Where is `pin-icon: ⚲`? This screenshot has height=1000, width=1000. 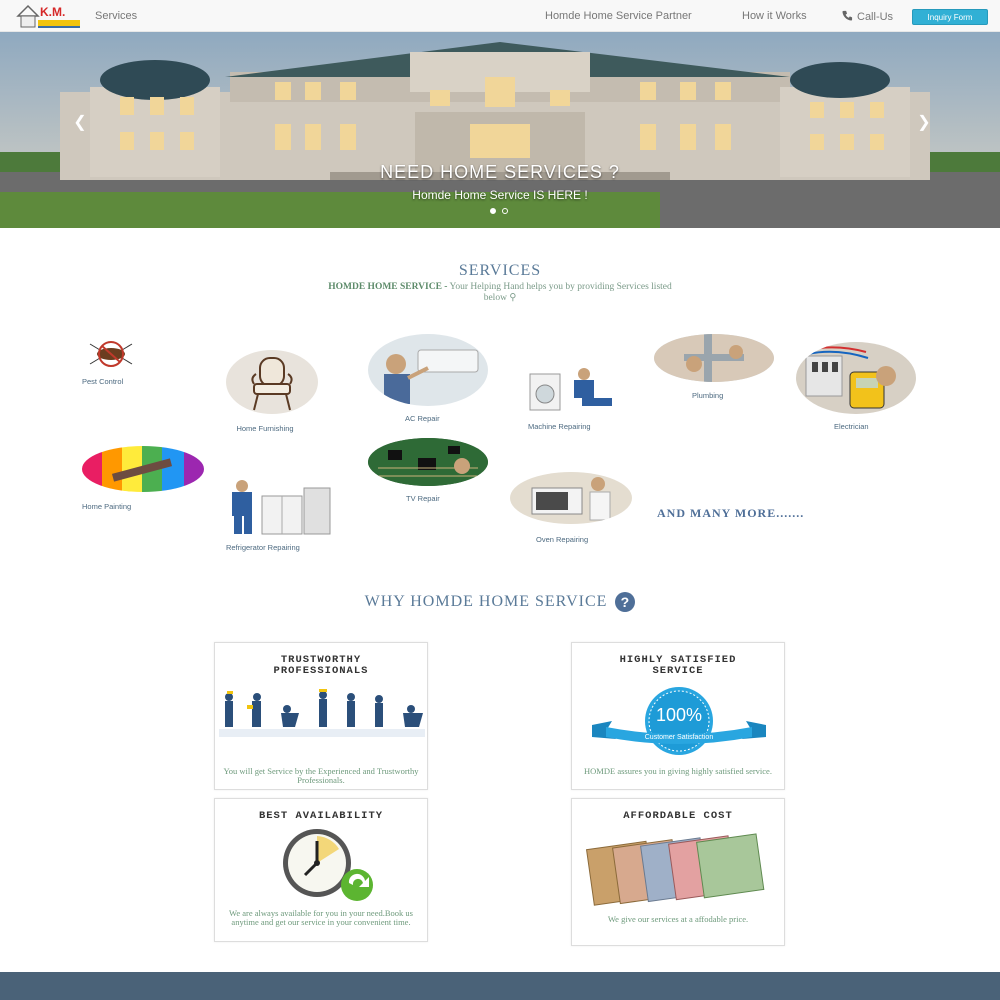 pin-icon: ⚲ is located at coordinates (513, 298).